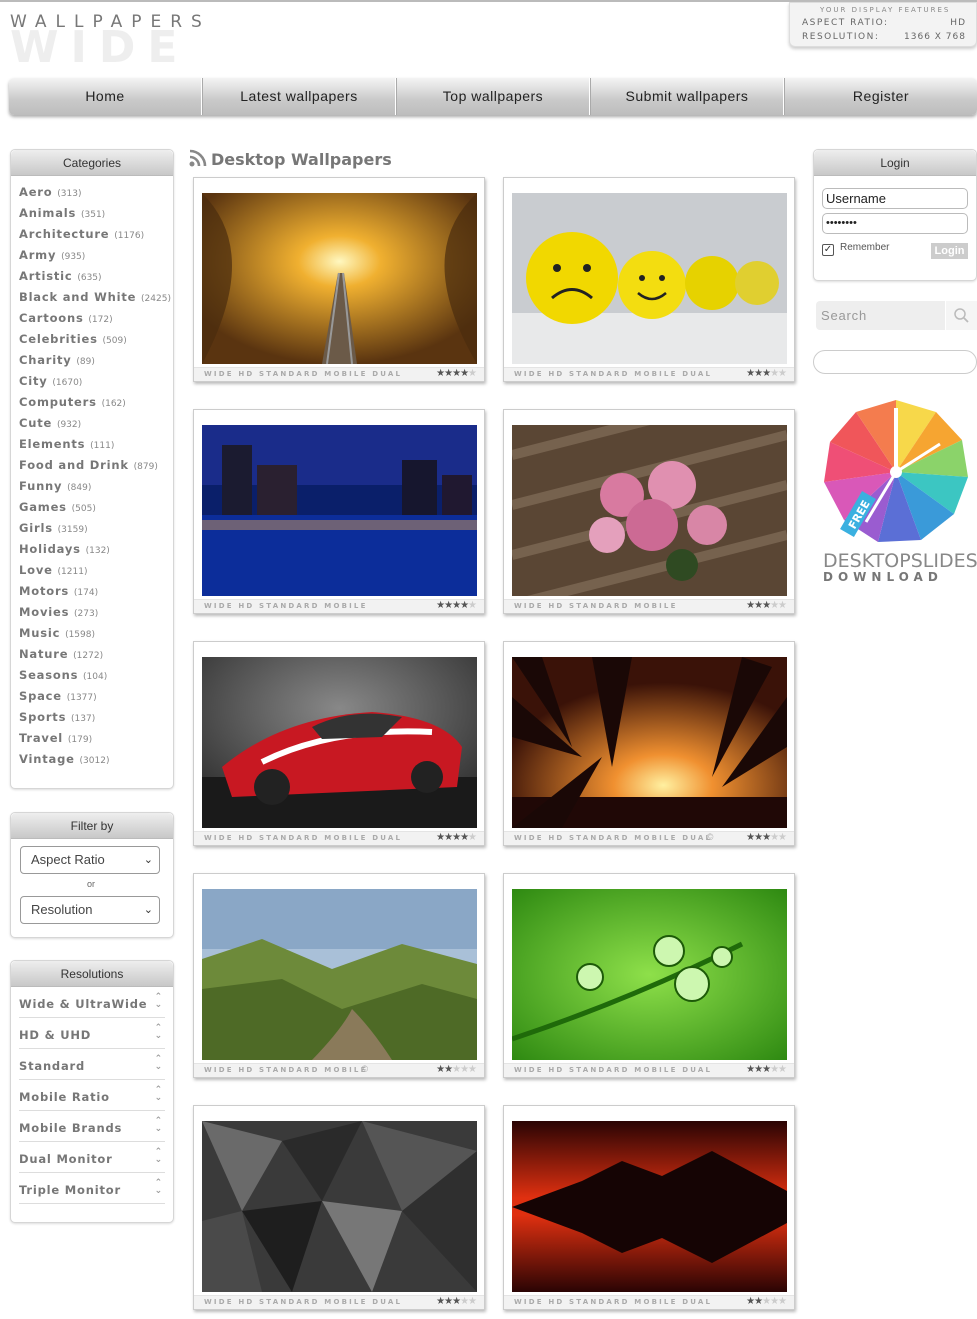 The image size is (977, 1319). Describe the element at coordinates (96, 404) in the screenshot. I see `category-item: Computers (162)` at that location.